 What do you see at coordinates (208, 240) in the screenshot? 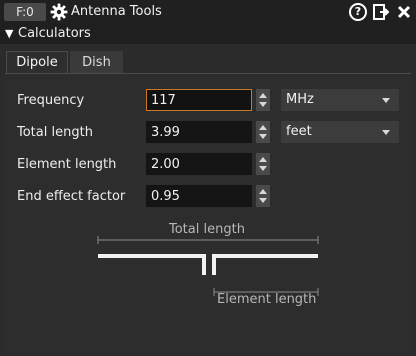
I see `total-length-dimension` at bounding box center [208, 240].